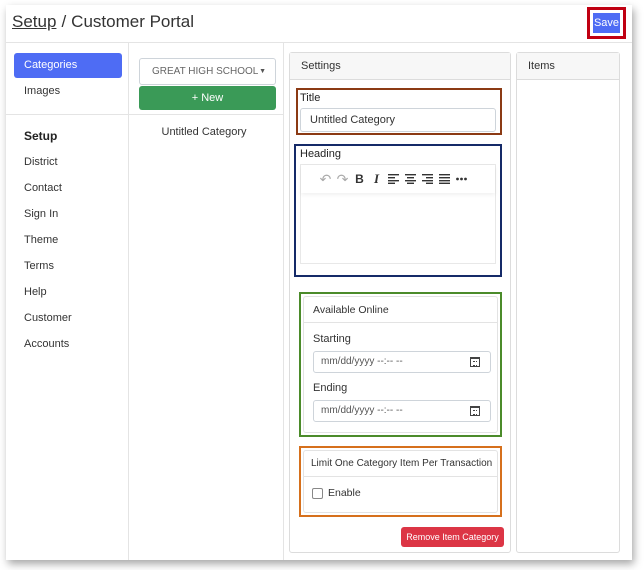 The height and width of the screenshot is (570, 644). What do you see at coordinates (68, 214) in the screenshot?
I see `sidebar-item-sign-in: Sign In` at bounding box center [68, 214].